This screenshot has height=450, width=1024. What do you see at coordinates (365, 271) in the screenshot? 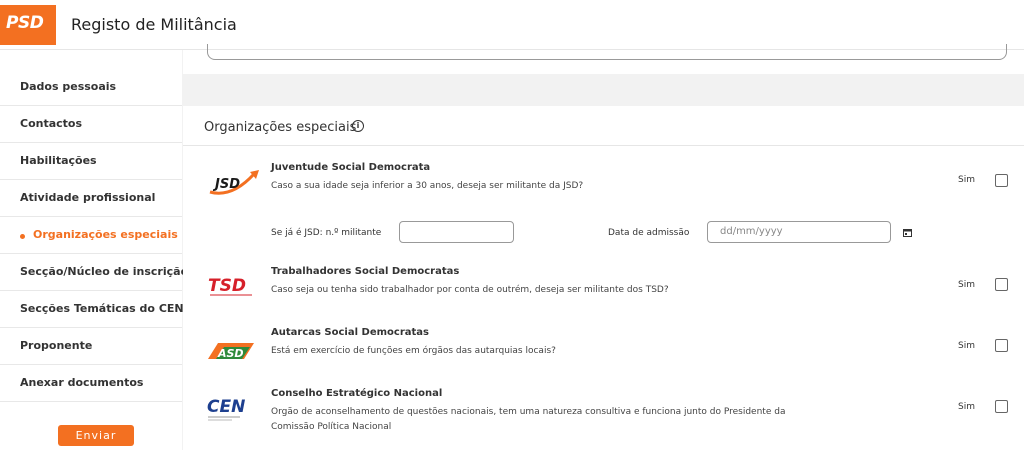
I see `org-title: Trabalhadores Social Democratas` at bounding box center [365, 271].